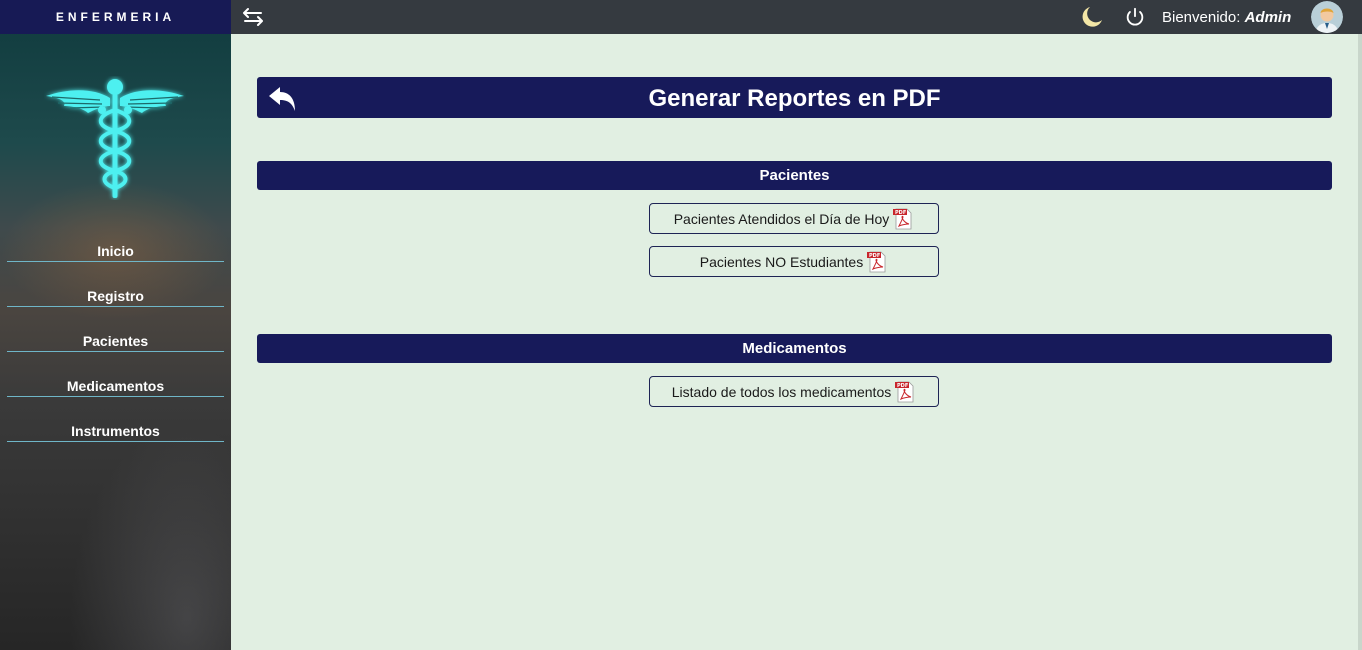 Image resolution: width=1362 pixels, height=650 pixels. What do you see at coordinates (253, 17) in the screenshot?
I see `toggle-arrows-icon` at bounding box center [253, 17].